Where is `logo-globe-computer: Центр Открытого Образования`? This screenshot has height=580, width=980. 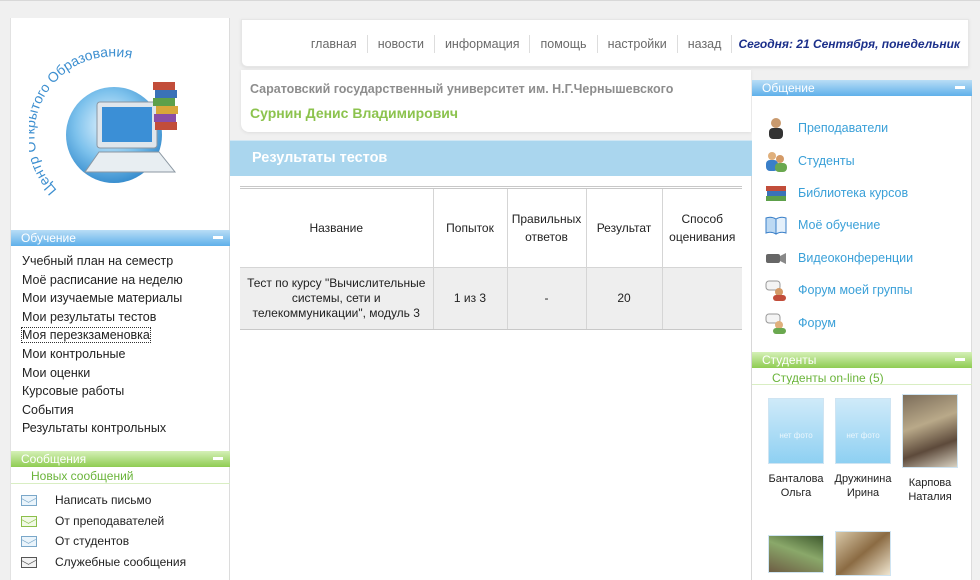
logo-globe-computer: Центр Открытого Образования is located at coordinates (114, 127).